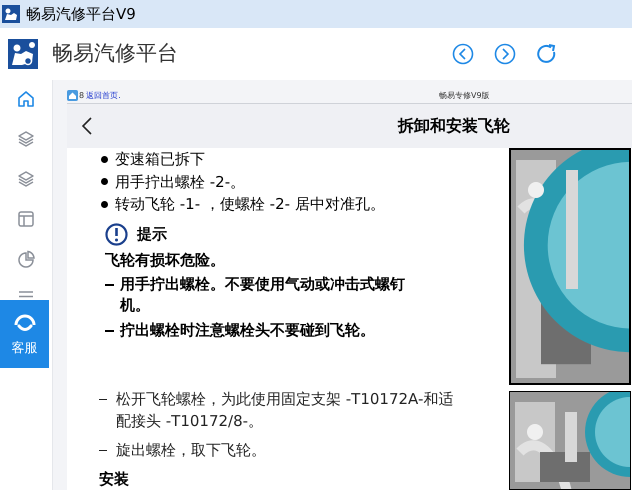 Image resolution: width=632 pixels, height=490 pixels. Describe the element at coordinates (11, 14) in the screenshot. I see `app-icon` at that location.